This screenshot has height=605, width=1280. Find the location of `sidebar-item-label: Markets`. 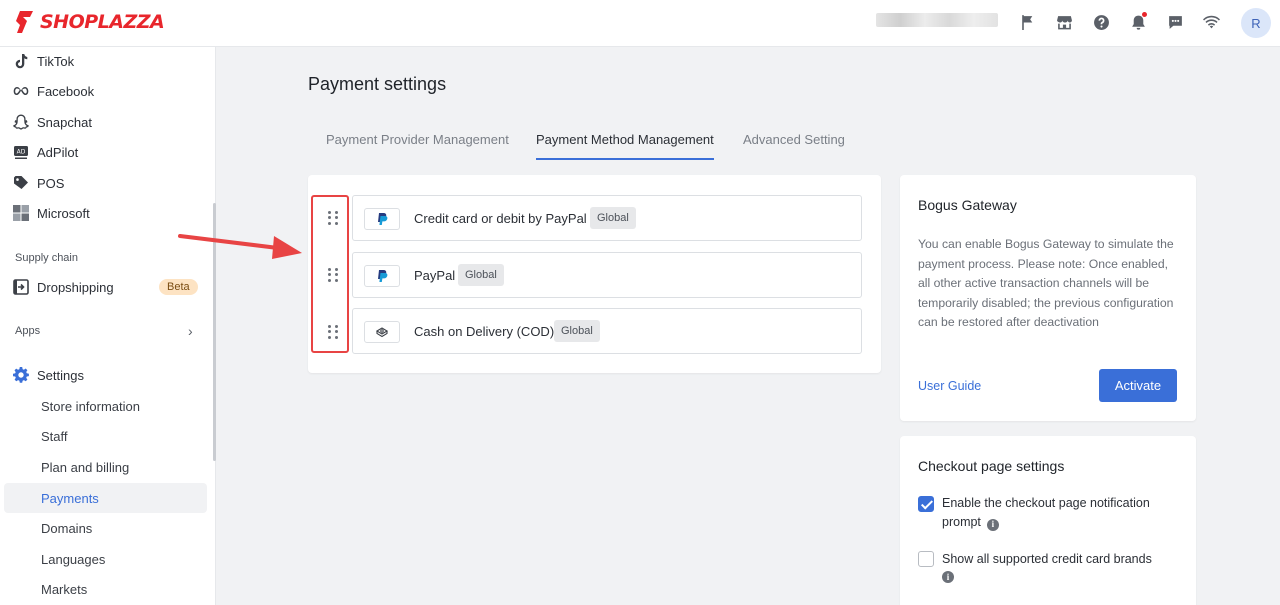

sidebar-item-label: Markets is located at coordinates (64, 589).